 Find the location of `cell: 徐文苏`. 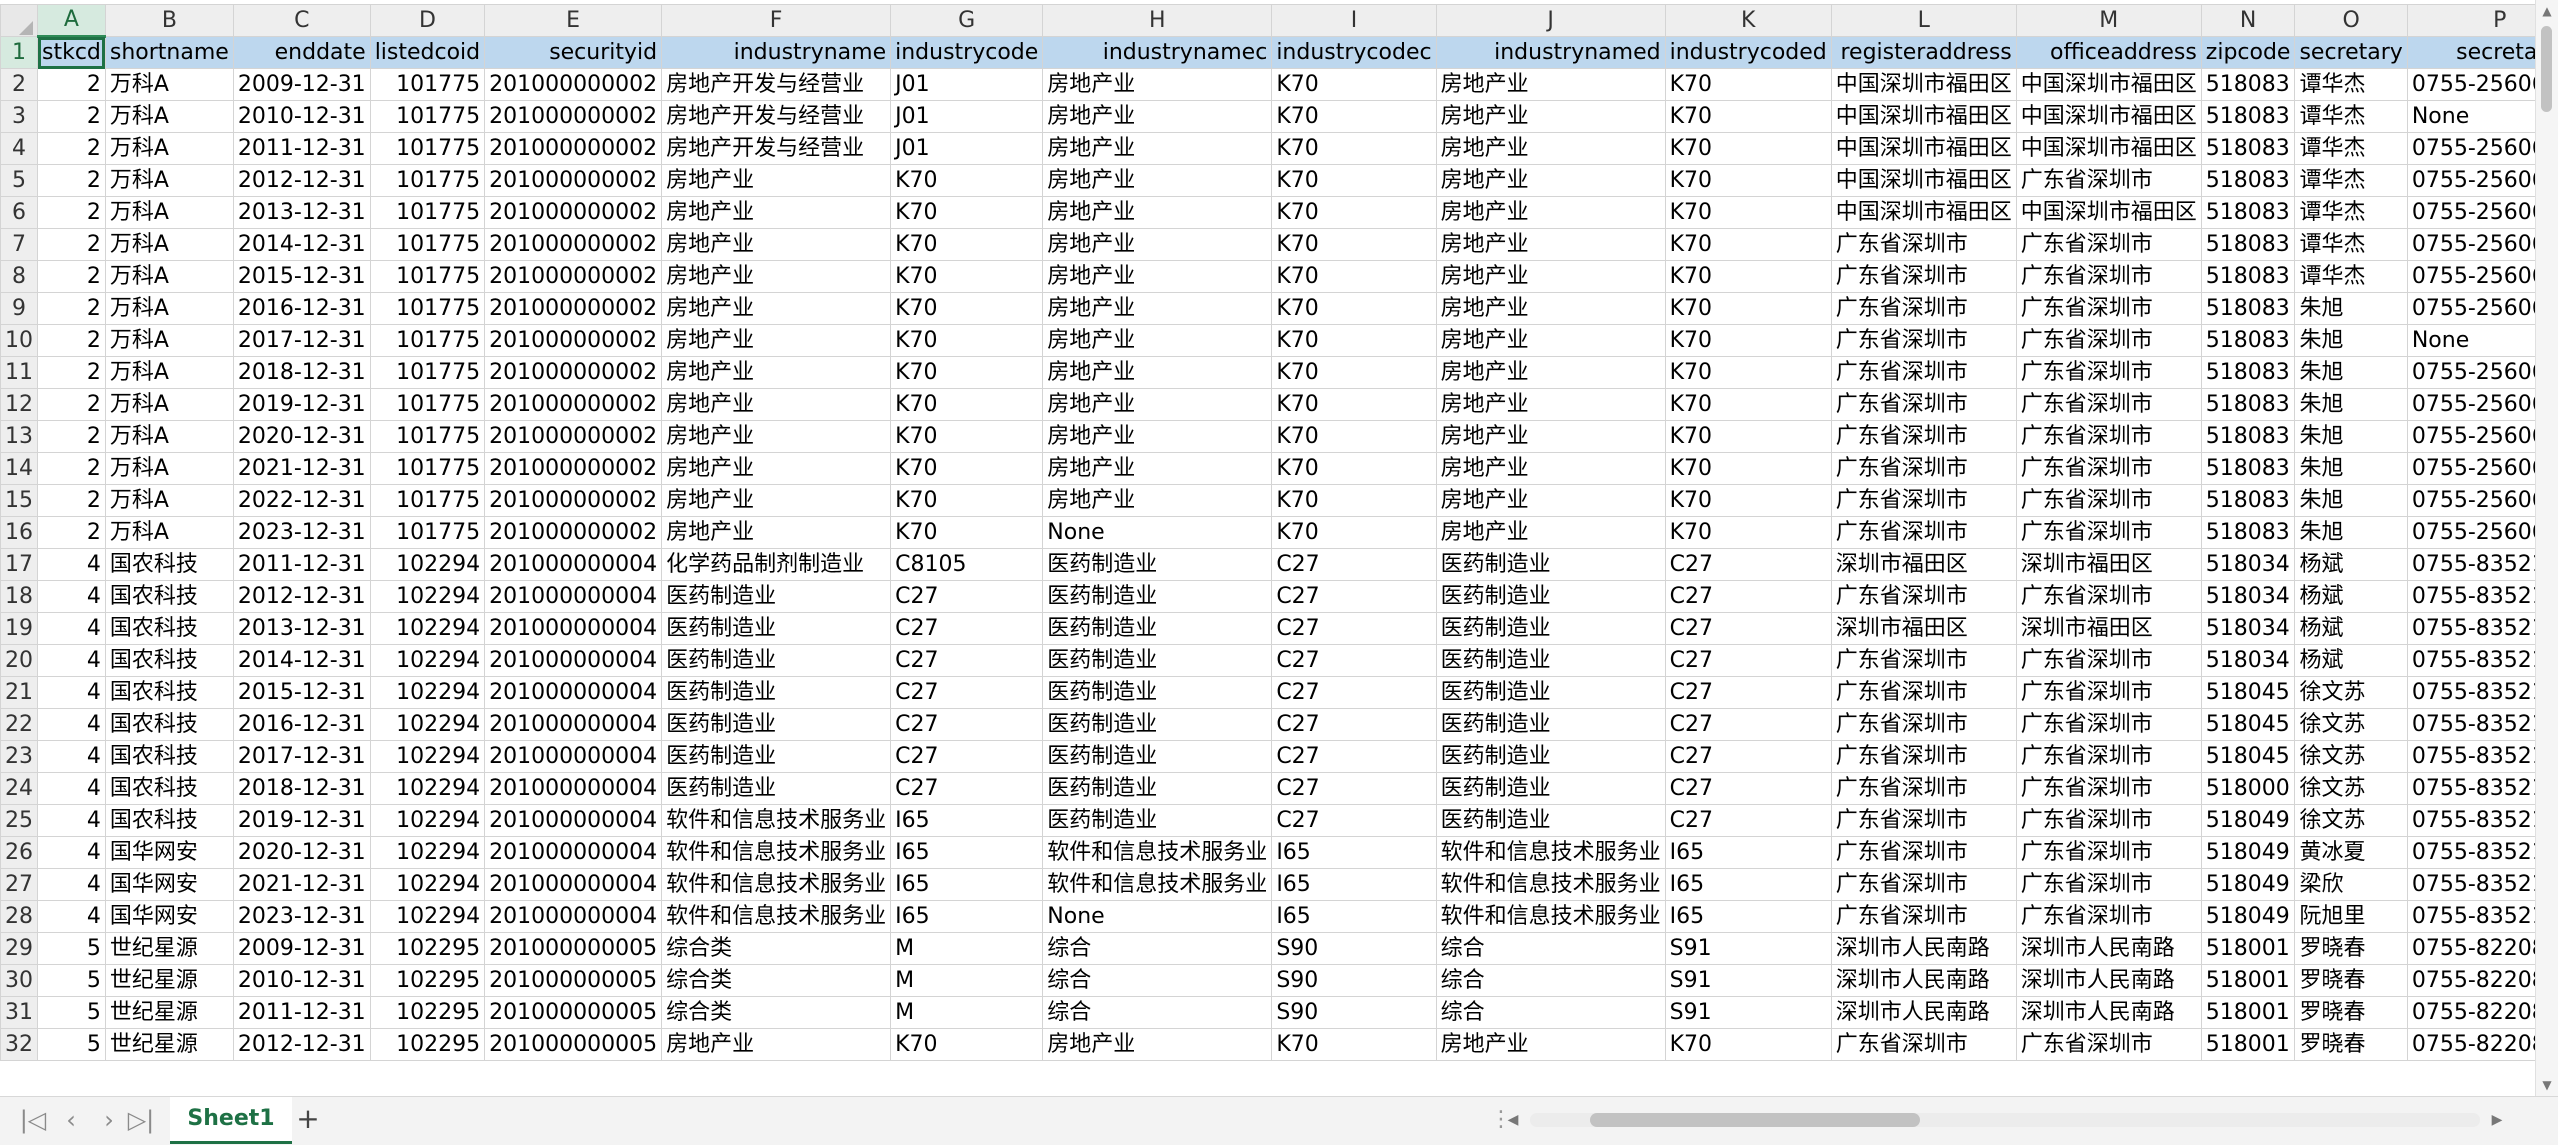

cell: 徐文苏 is located at coordinates (2351, 789).